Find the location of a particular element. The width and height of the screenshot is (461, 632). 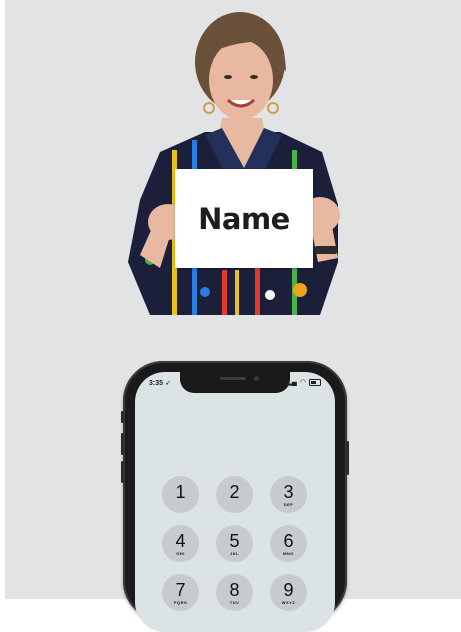

key-2: 2 is located at coordinates (234, 494).